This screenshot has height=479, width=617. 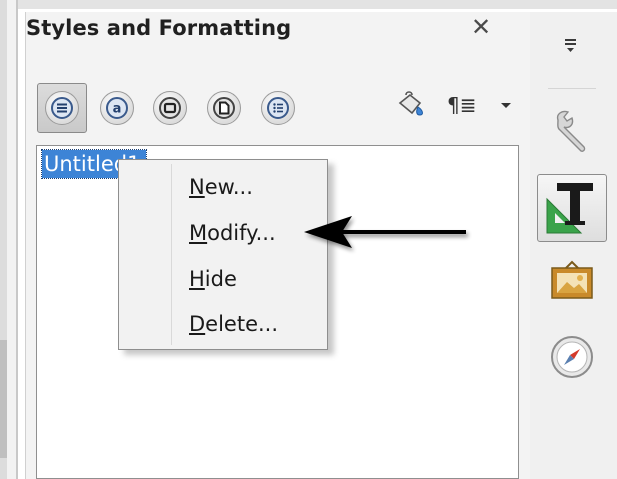 I want to click on paragraph-styles-icon, so click(x=62, y=108).